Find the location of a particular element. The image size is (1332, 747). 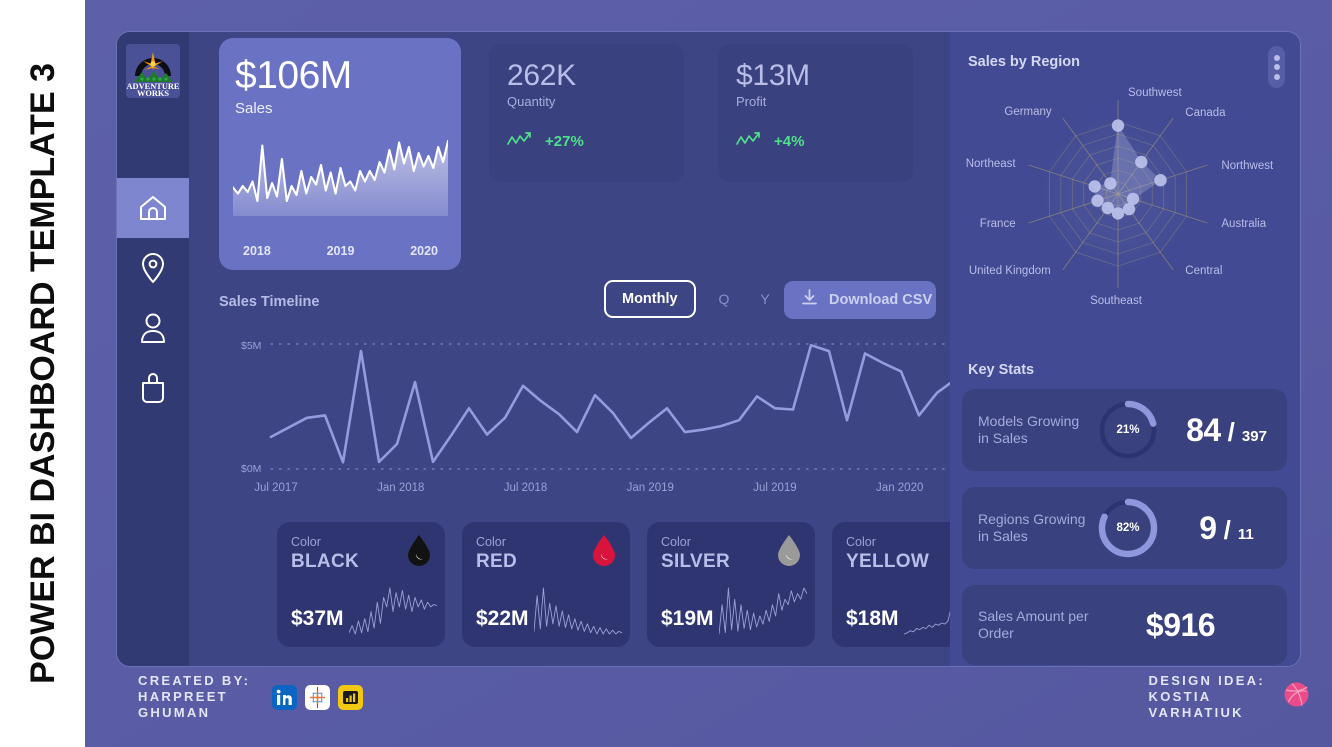

models-denominator: 397 is located at coordinates (1254, 436).